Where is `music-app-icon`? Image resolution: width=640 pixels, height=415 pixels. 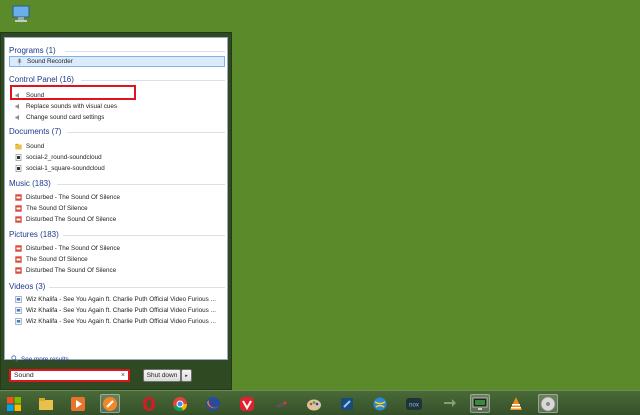
music-app-icon is located at coordinates (110, 403).